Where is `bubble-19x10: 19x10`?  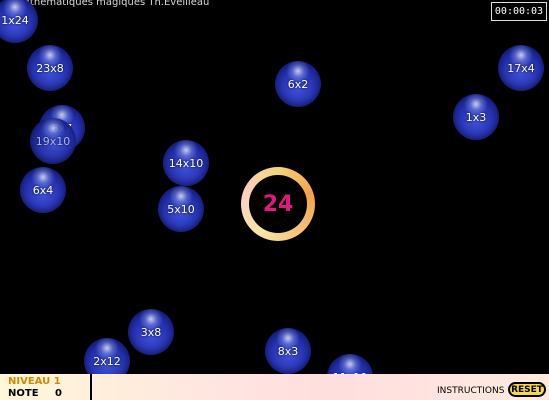 bubble-19x10: 19x10 is located at coordinates (53, 141).